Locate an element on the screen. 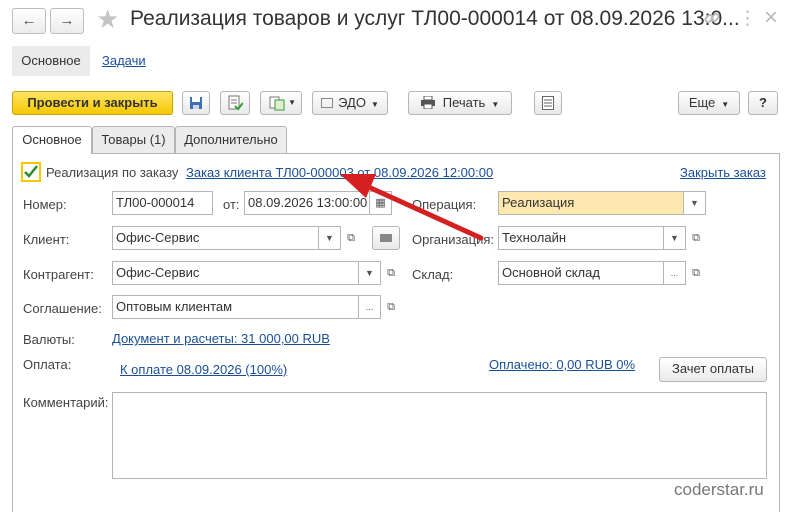 The image size is (794, 512). tab-main: Основное is located at coordinates (52, 140).